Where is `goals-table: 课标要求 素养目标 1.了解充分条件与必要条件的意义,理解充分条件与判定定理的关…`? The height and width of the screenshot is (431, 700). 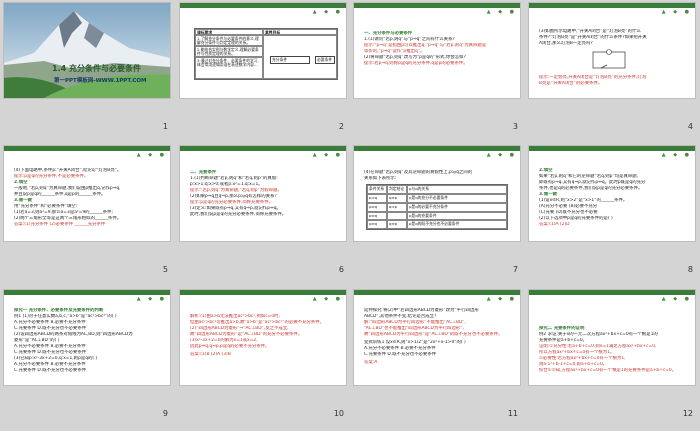 goals-table: 课标要求 素养目标 1.了解充分条件与必要条件的意义,理解充分条件与判定定理的关… is located at coordinates (266, 54).